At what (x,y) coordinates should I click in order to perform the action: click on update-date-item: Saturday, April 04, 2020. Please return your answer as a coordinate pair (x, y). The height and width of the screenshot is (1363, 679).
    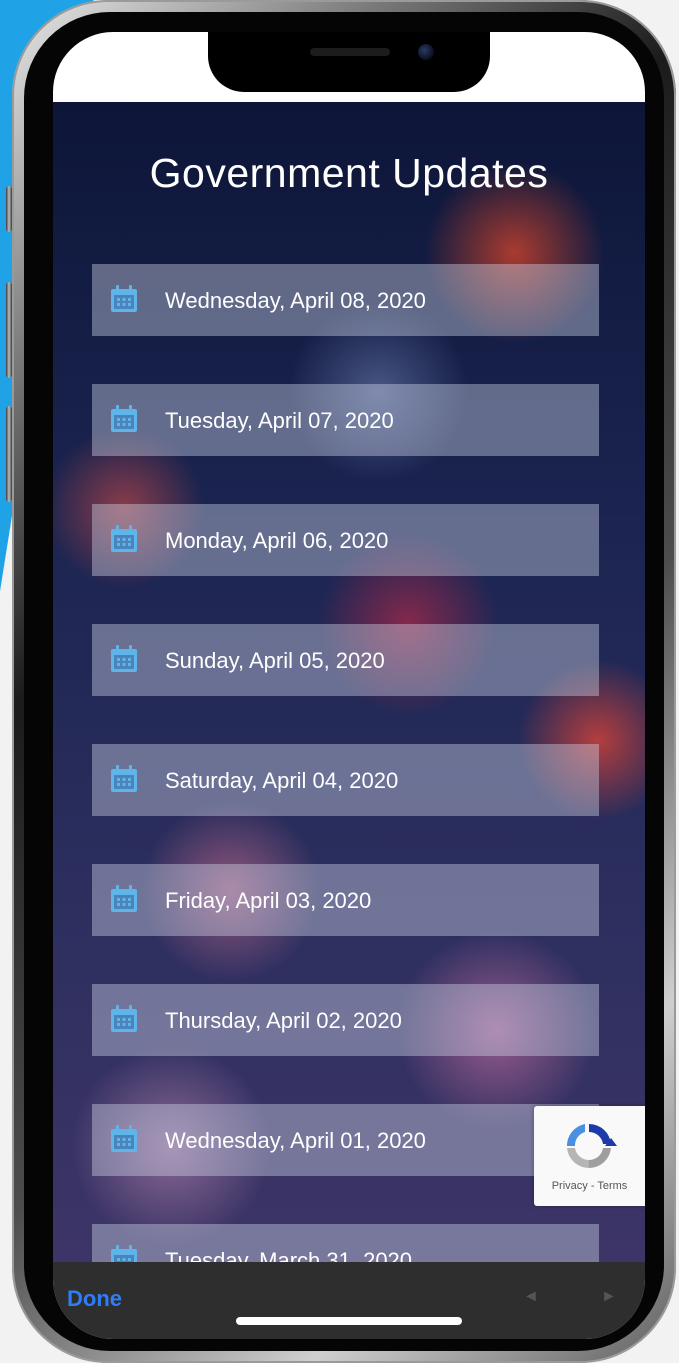
    Looking at the image, I should click on (345, 780).